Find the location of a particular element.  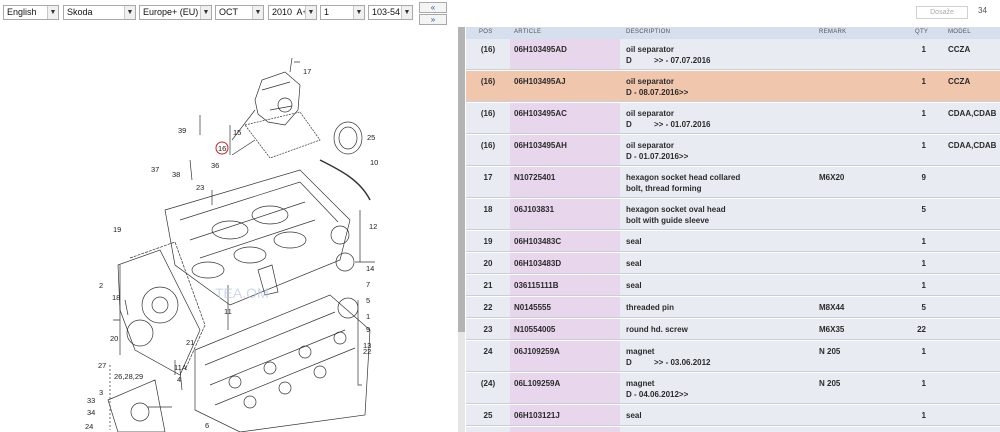

callout-label: 24 is located at coordinates (89, 426).